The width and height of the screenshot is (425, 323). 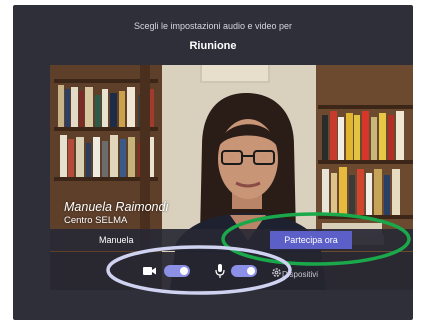 What do you see at coordinates (231, 240) in the screenshot?
I see `name-bar: Manuela Partecipa ora` at bounding box center [231, 240].